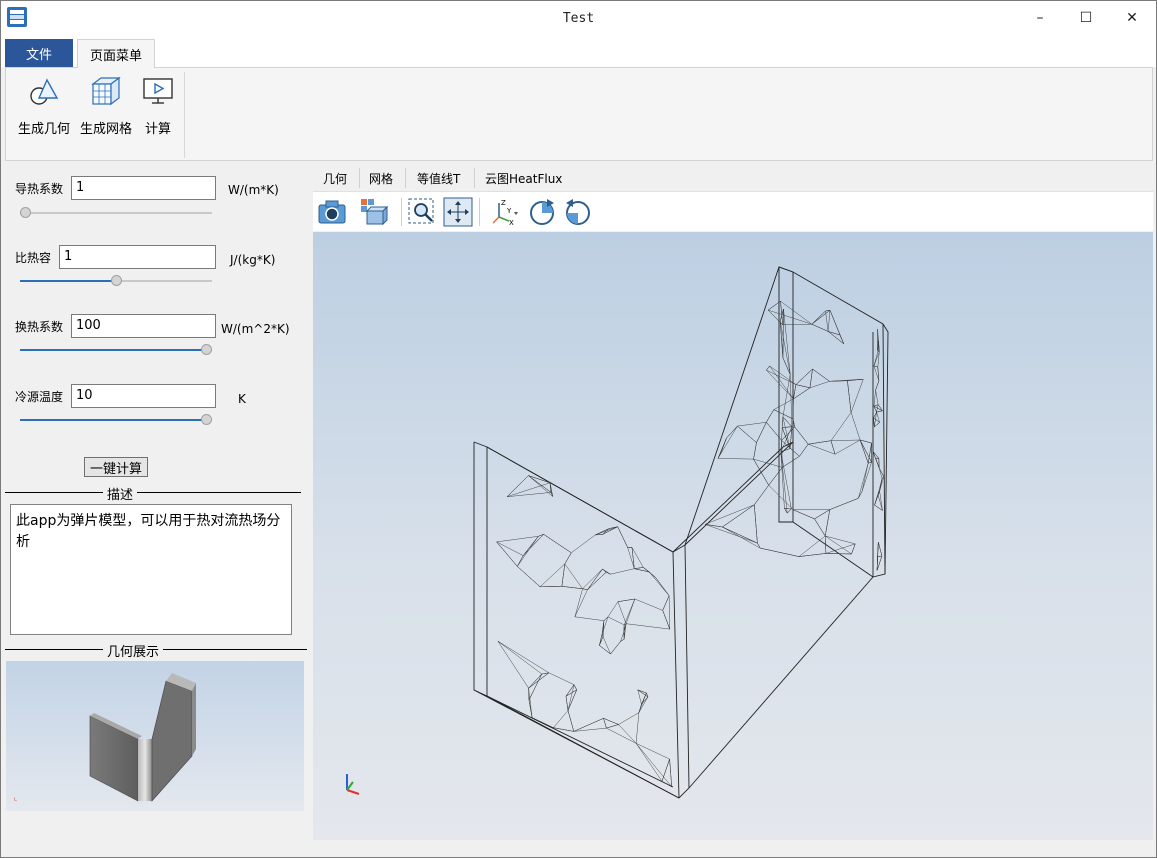 This screenshot has height=858, width=1157. I want to click on tab-file: 文件, so click(39, 53).